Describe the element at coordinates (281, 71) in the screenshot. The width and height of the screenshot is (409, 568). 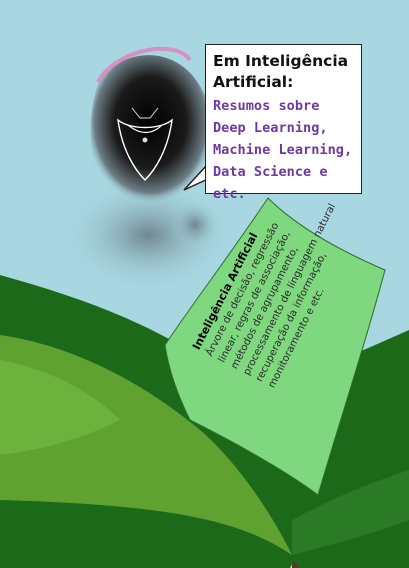
I see `bubble-title: Em Inteligência Artificial:` at that location.